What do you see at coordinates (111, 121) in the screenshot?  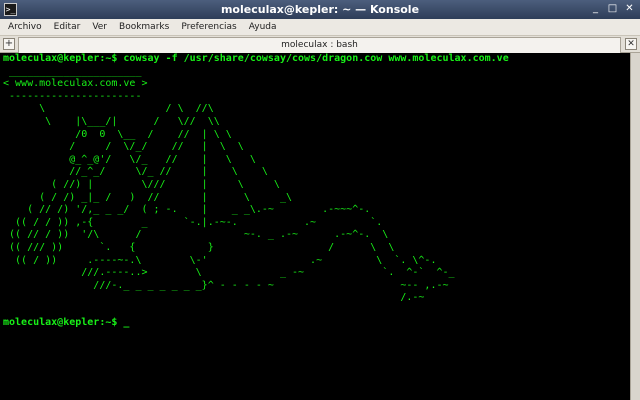 I see `output-line: \ |\___/| / \// \\` at bounding box center [111, 121].